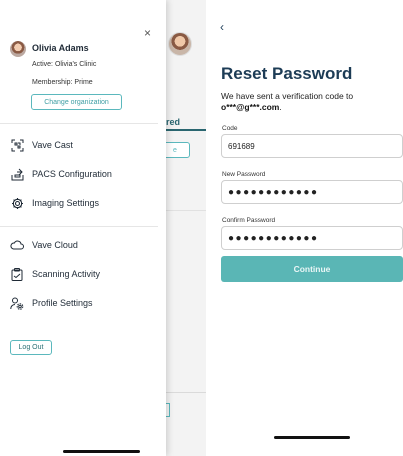 The height and width of the screenshot is (456, 403). What do you see at coordinates (147, 33) in the screenshot?
I see `close-icon: ×` at bounding box center [147, 33].